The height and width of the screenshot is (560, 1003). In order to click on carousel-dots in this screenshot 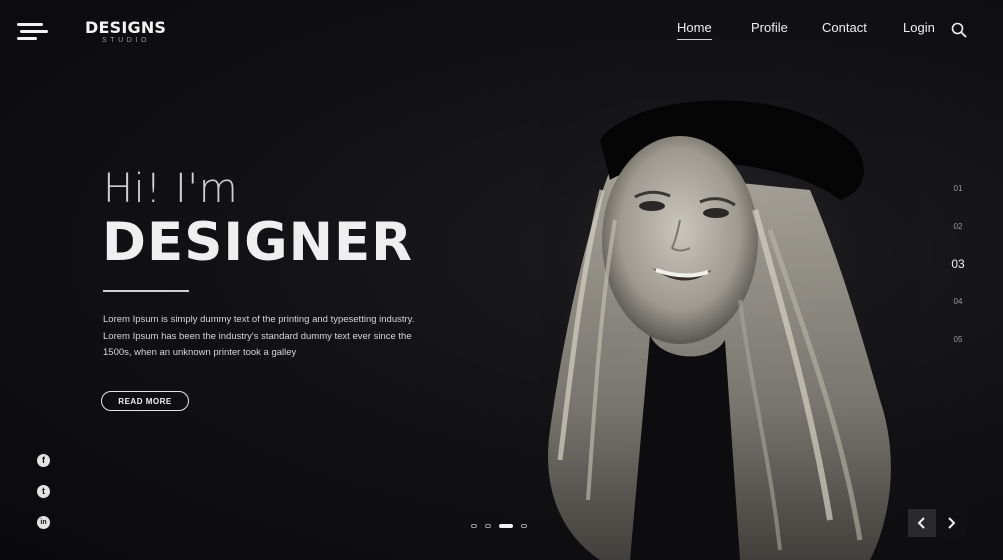, I will do `click(503, 526)`.